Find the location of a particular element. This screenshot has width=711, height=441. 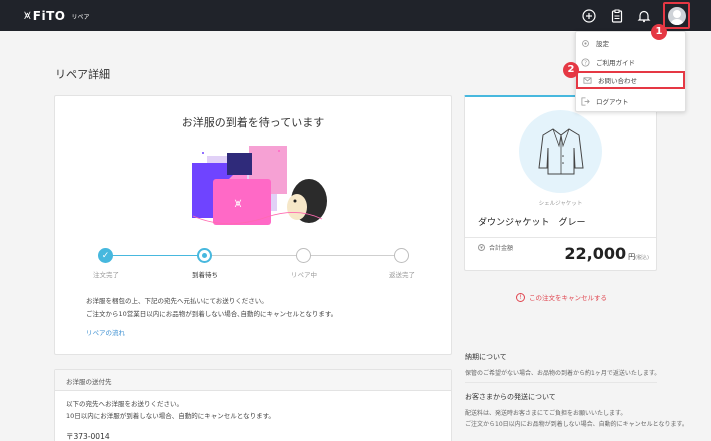

avatar-highlight is located at coordinates (676, 15).